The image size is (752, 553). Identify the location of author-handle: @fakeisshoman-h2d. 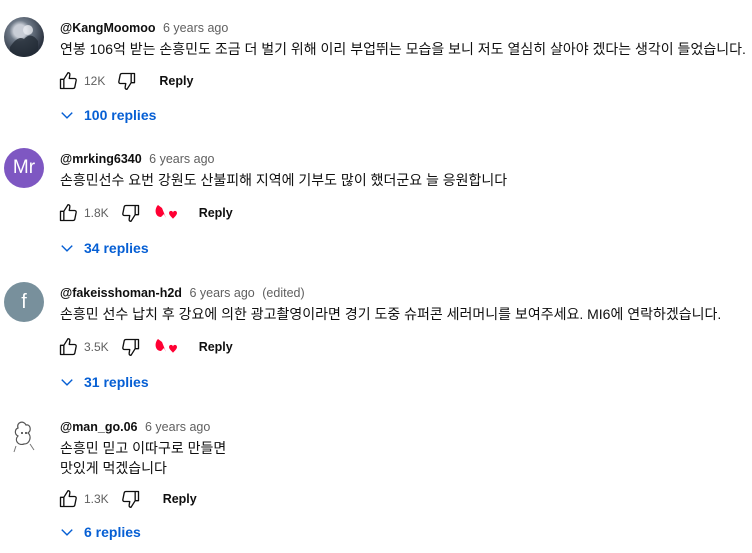
(121, 293).